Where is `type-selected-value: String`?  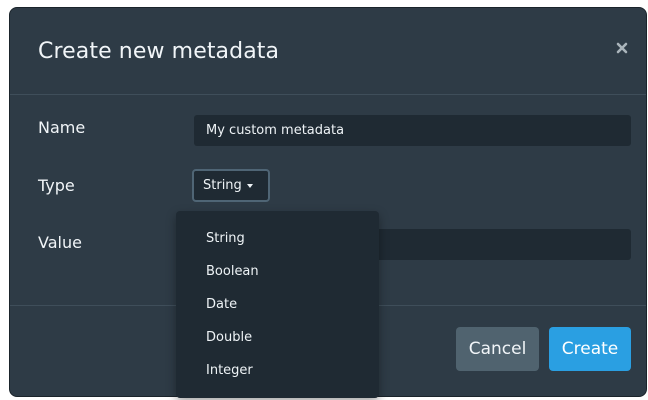
type-selected-value: String is located at coordinates (222, 185).